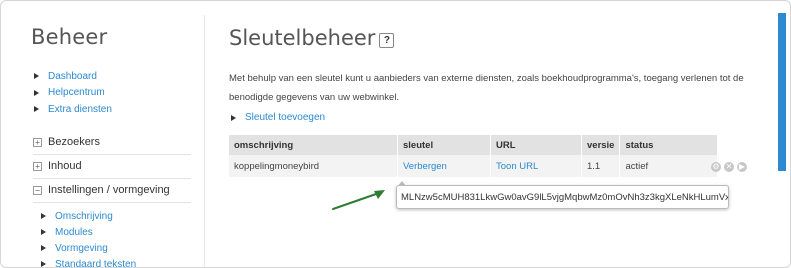  I want to click on sub-item-modules: Modules, so click(88, 232).